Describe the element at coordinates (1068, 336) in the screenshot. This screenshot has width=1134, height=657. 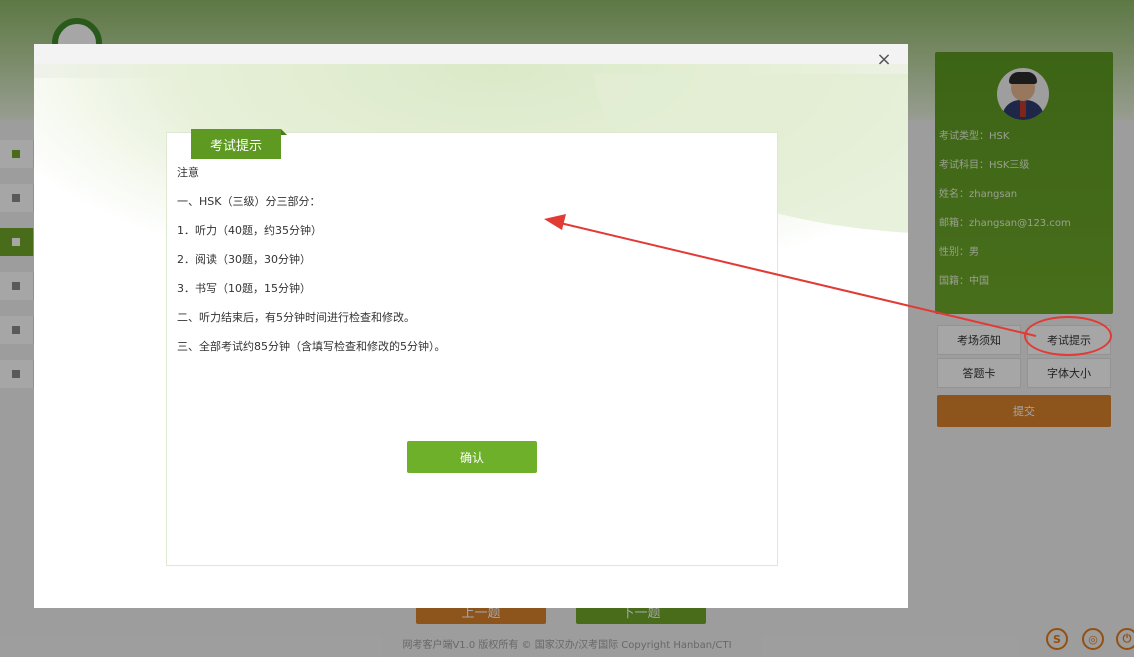
I see `annotation-circle` at that location.